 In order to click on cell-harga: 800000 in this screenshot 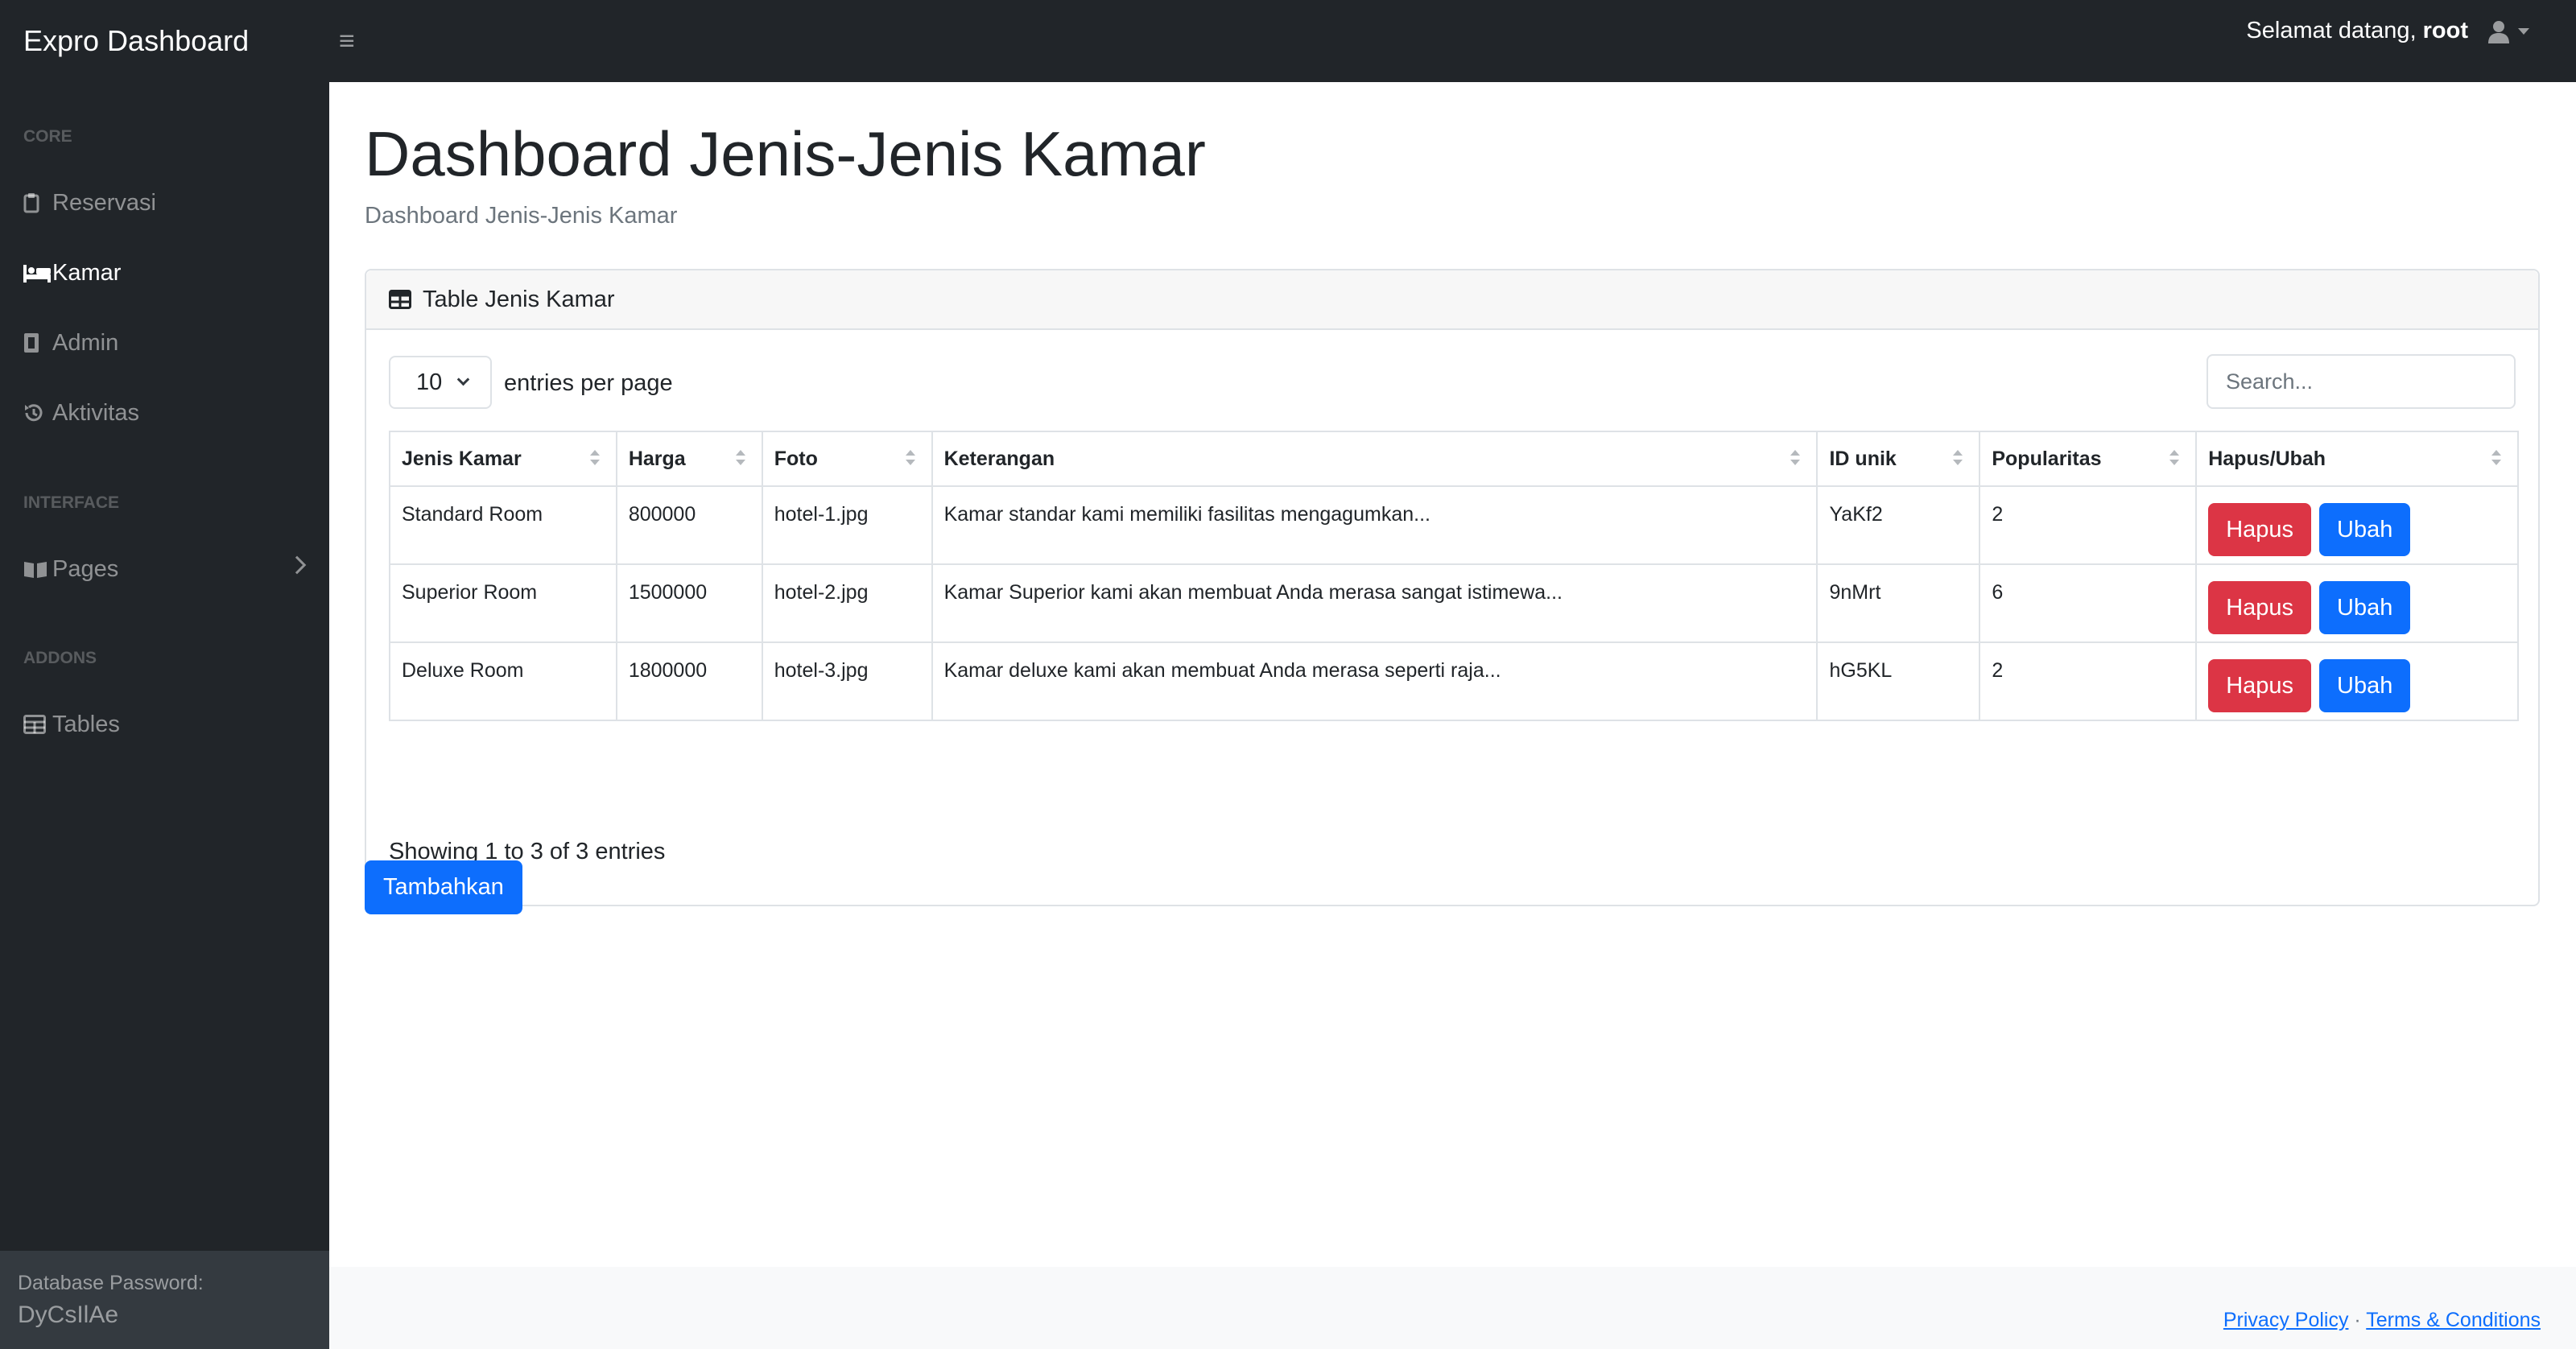, I will do `click(689, 525)`.